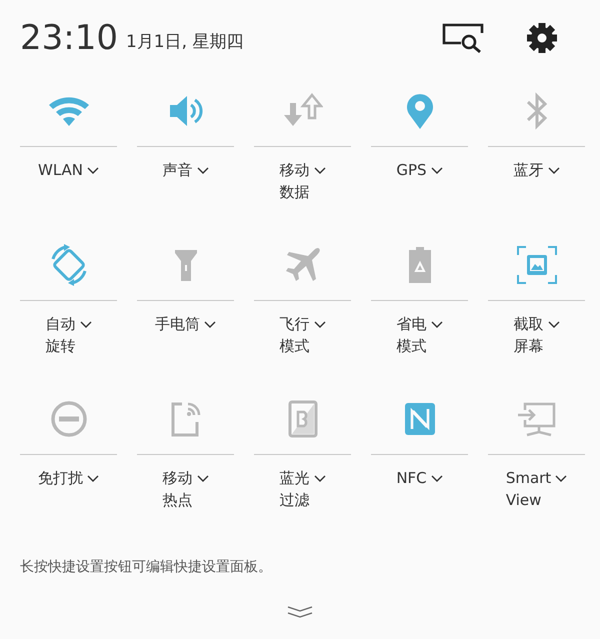 The width and height of the screenshot is (600, 639). What do you see at coordinates (529, 335) in the screenshot?
I see `tile-label: 截取 屏幕` at bounding box center [529, 335].